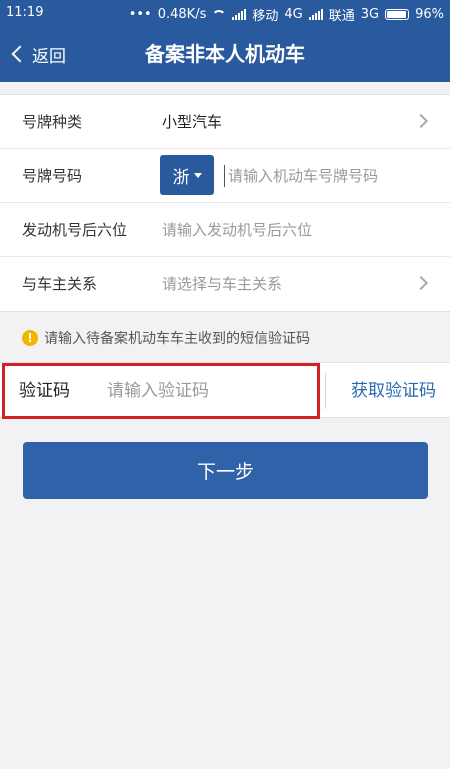 This screenshot has height=769, width=450. I want to click on nav-bar: 备案非本人机动车 返回, so click(225, 54).